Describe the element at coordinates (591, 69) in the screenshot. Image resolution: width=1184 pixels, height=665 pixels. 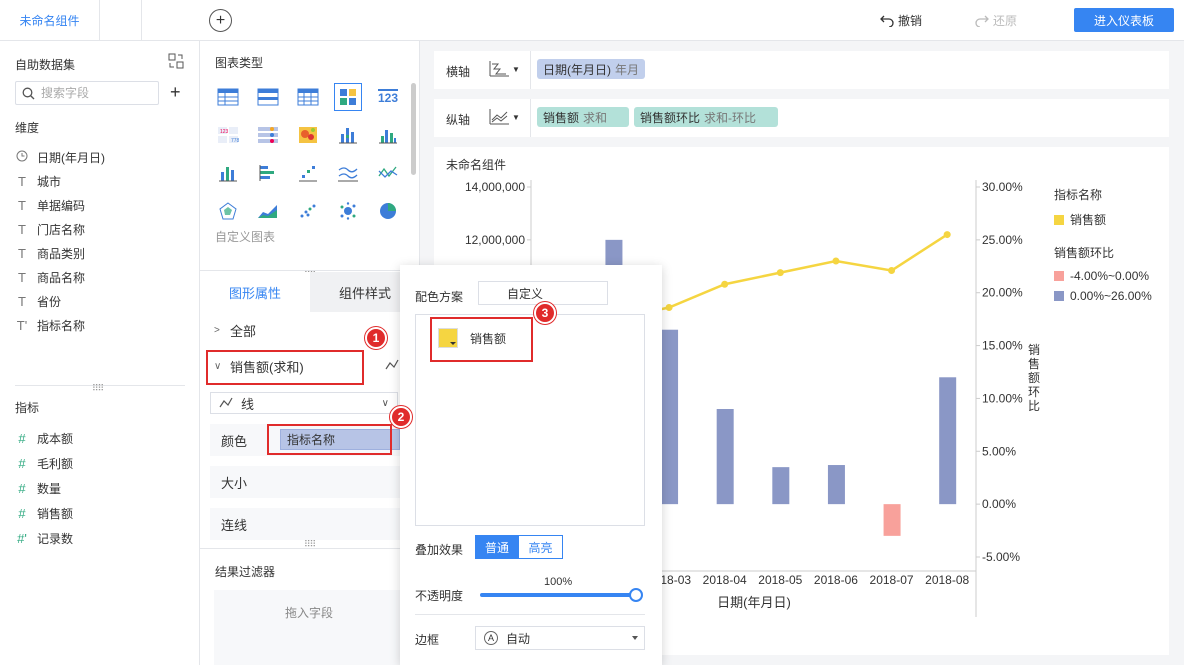
I see `x-axis-field-pill: 日期(年月日) 年月` at that location.